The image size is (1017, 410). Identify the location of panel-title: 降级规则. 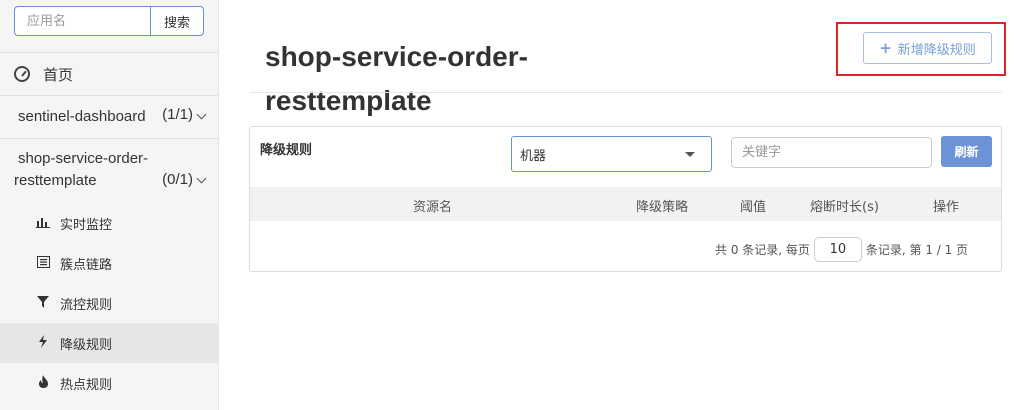
(286, 150).